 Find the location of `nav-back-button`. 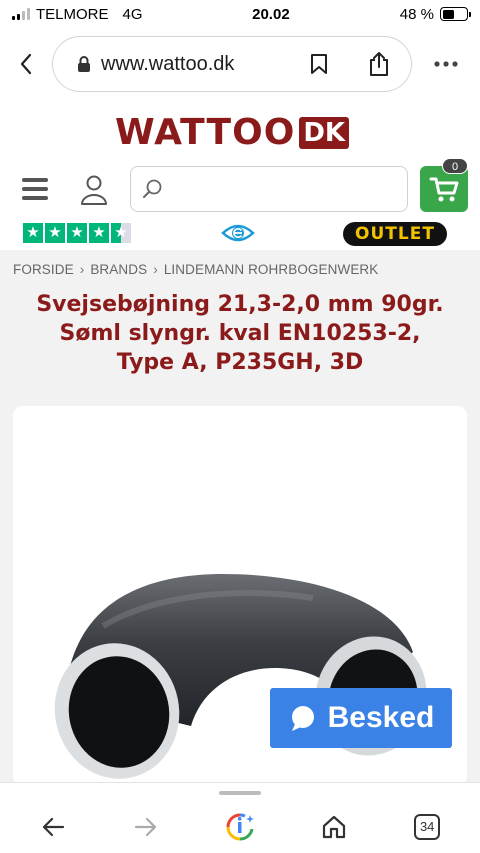

nav-back-button is located at coordinates (53, 827).